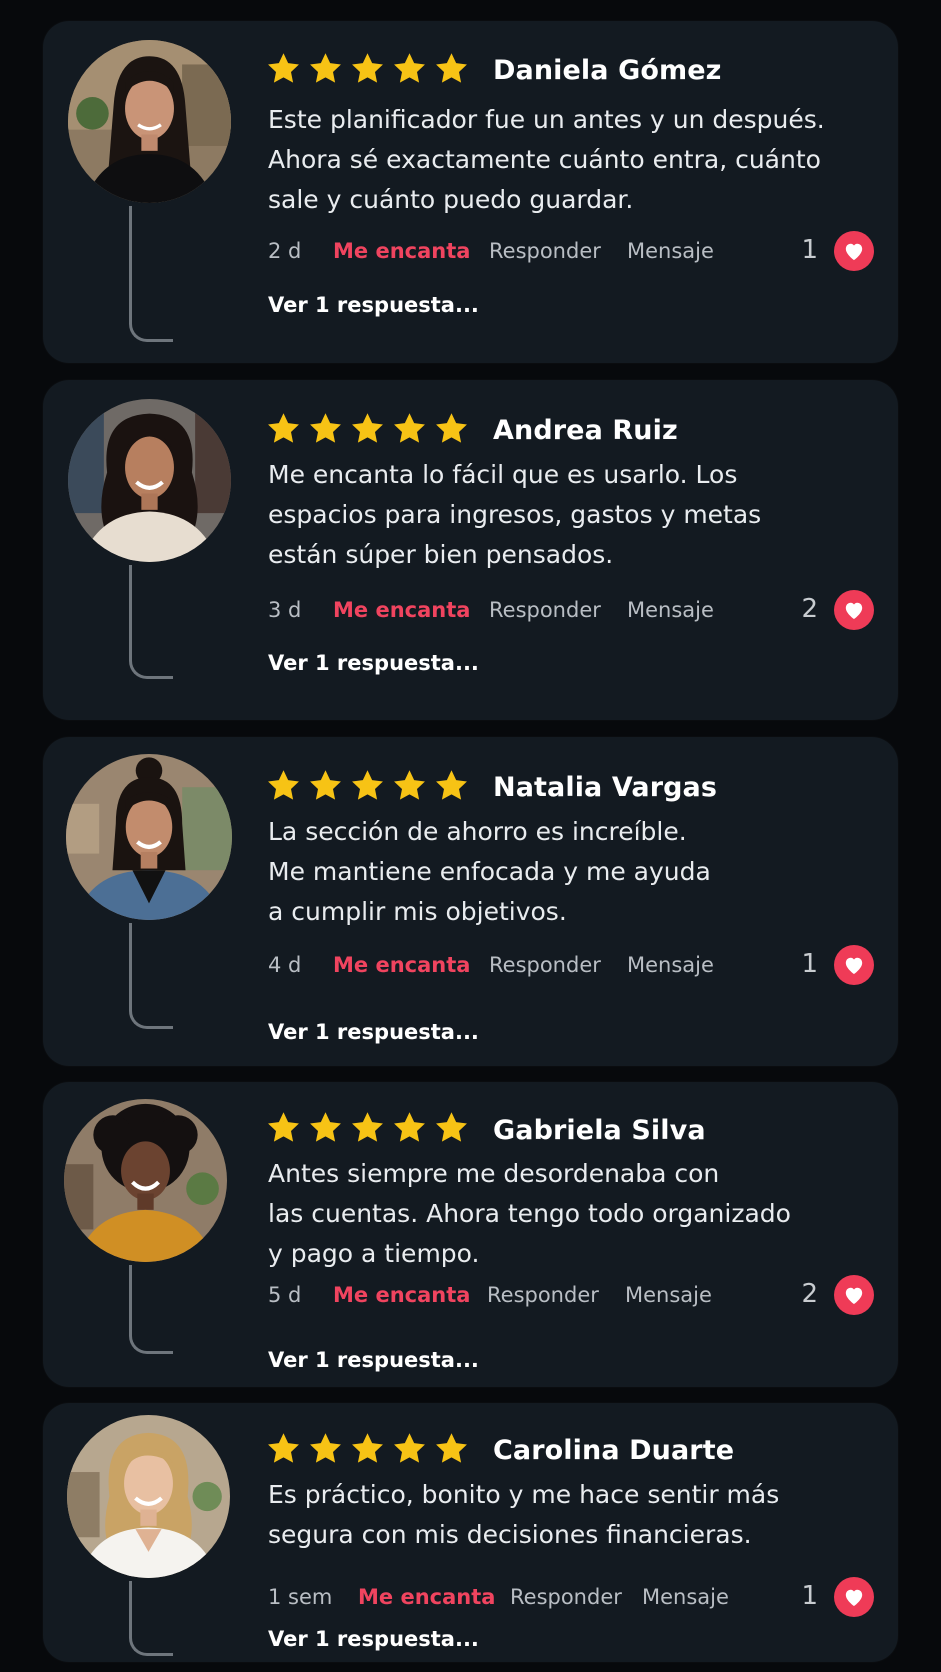 This screenshot has width=941, height=1672. I want to click on review-actions: 2 d Me encanta Responder Mensaje 1, so click(571, 251).